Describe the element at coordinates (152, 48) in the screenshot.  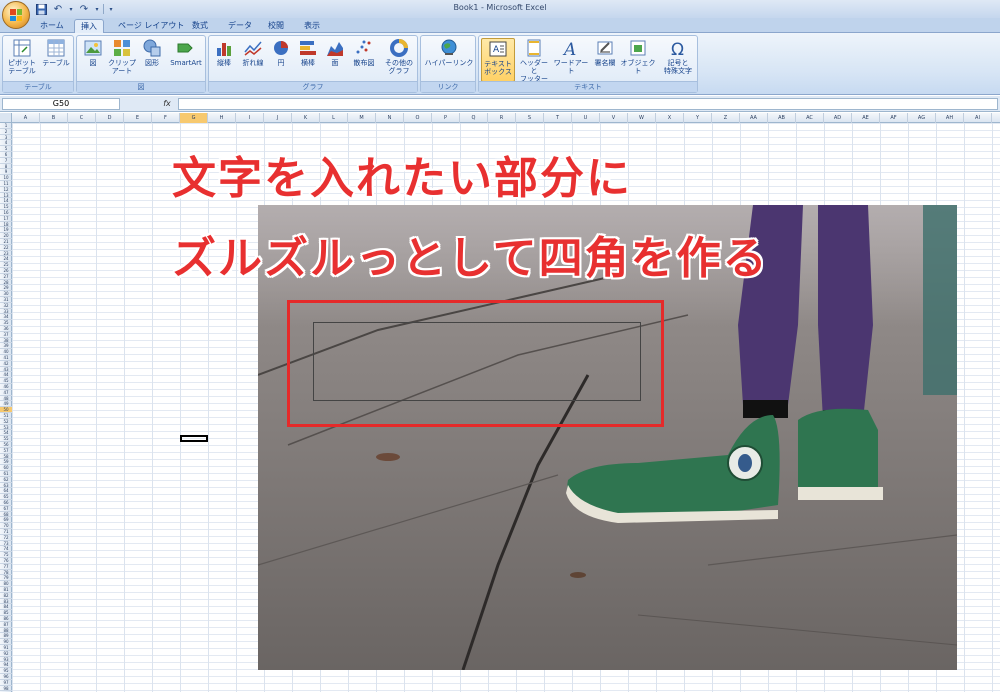
I see `shapes-icon` at that location.